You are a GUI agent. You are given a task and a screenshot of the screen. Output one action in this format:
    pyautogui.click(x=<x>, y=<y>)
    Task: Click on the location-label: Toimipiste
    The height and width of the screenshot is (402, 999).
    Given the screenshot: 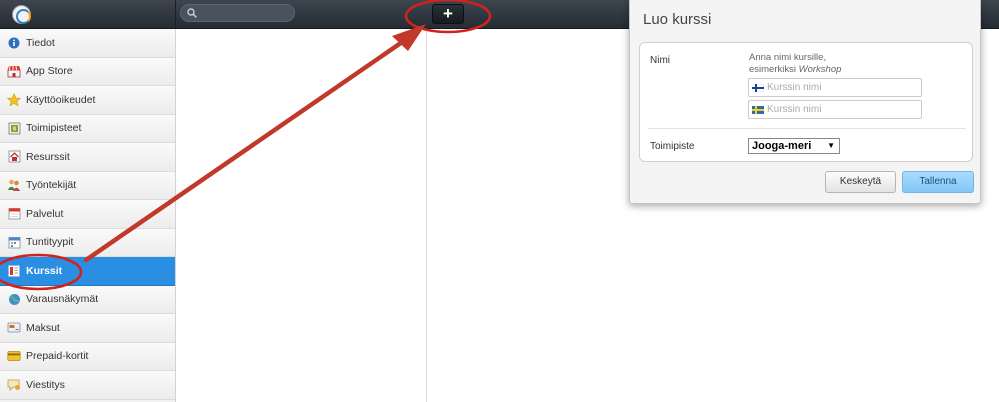 What is the action you would take?
    pyautogui.click(x=672, y=146)
    